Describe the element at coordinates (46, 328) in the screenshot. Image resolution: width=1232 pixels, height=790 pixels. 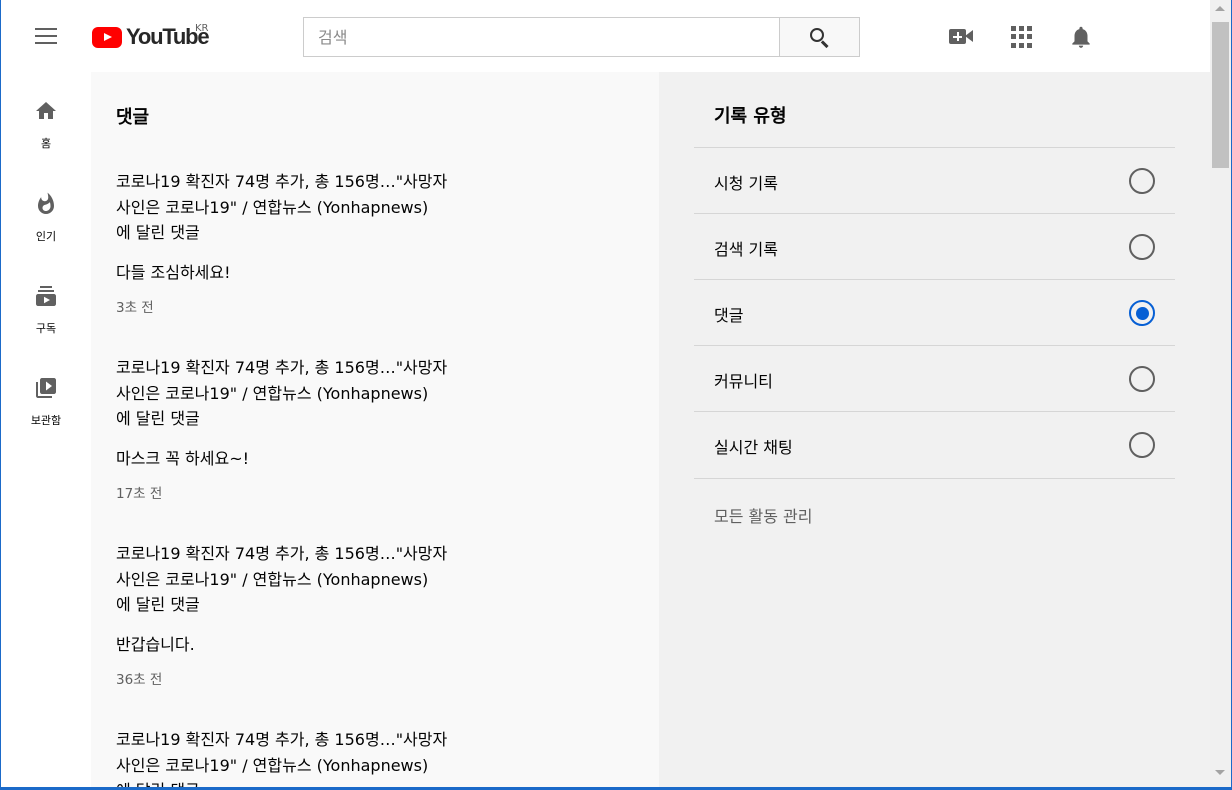
I see `guide-label-subscriptions: 구독` at that location.